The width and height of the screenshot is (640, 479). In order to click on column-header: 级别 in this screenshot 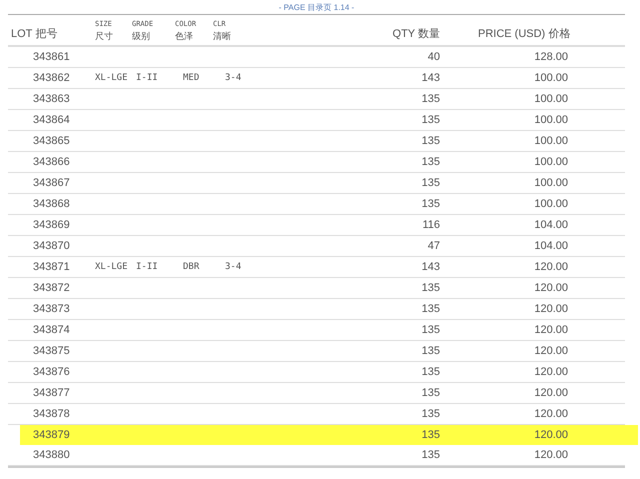, I will do `click(141, 36)`.